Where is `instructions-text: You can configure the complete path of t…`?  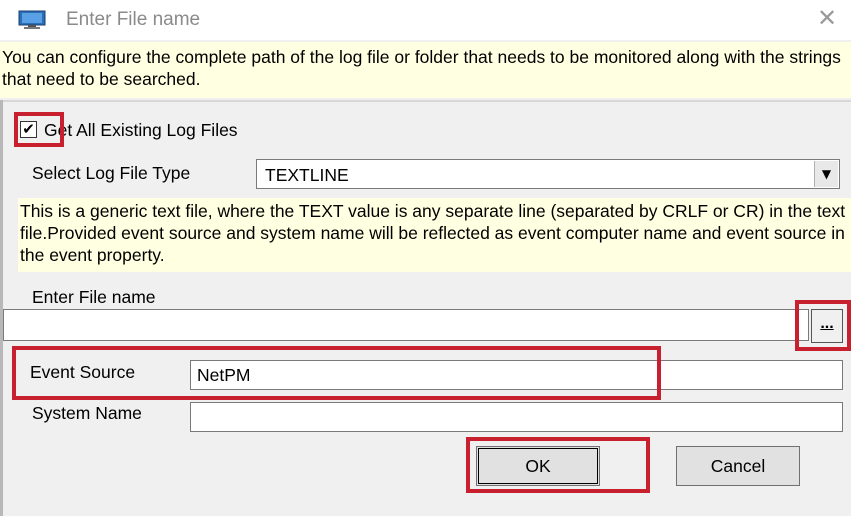 instructions-text: You can configure the complete path of t… is located at coordinates (425, 70).